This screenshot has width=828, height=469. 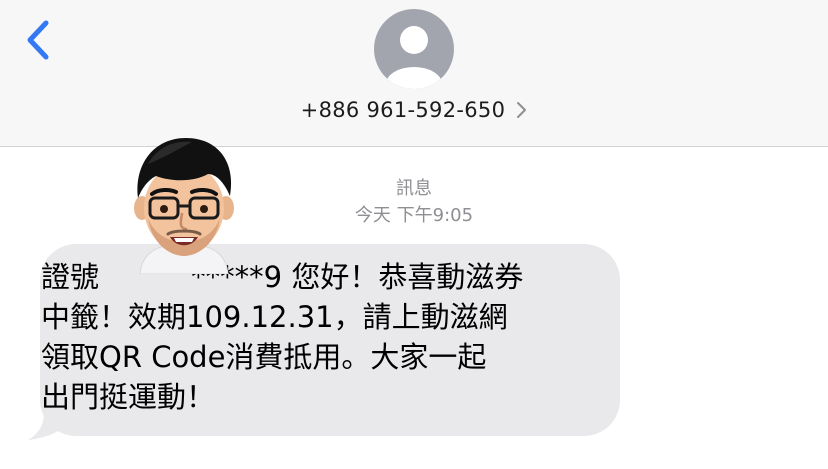 I want to click on message-line: 領取QR Code消費抵用。大家一起, so click(x=264, y=357).